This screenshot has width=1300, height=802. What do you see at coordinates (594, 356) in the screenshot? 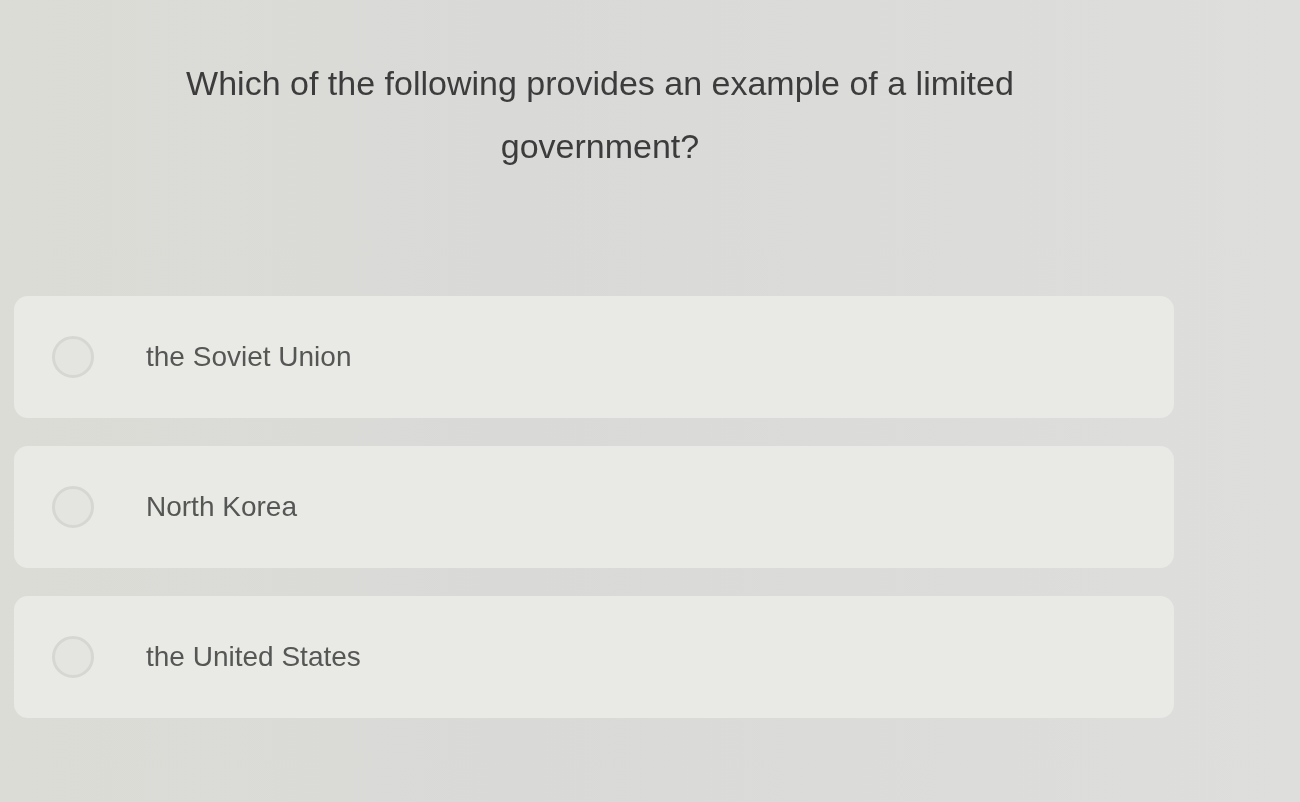
I see `answer-option: the Soviet Union` at bounding box center [594, 356].